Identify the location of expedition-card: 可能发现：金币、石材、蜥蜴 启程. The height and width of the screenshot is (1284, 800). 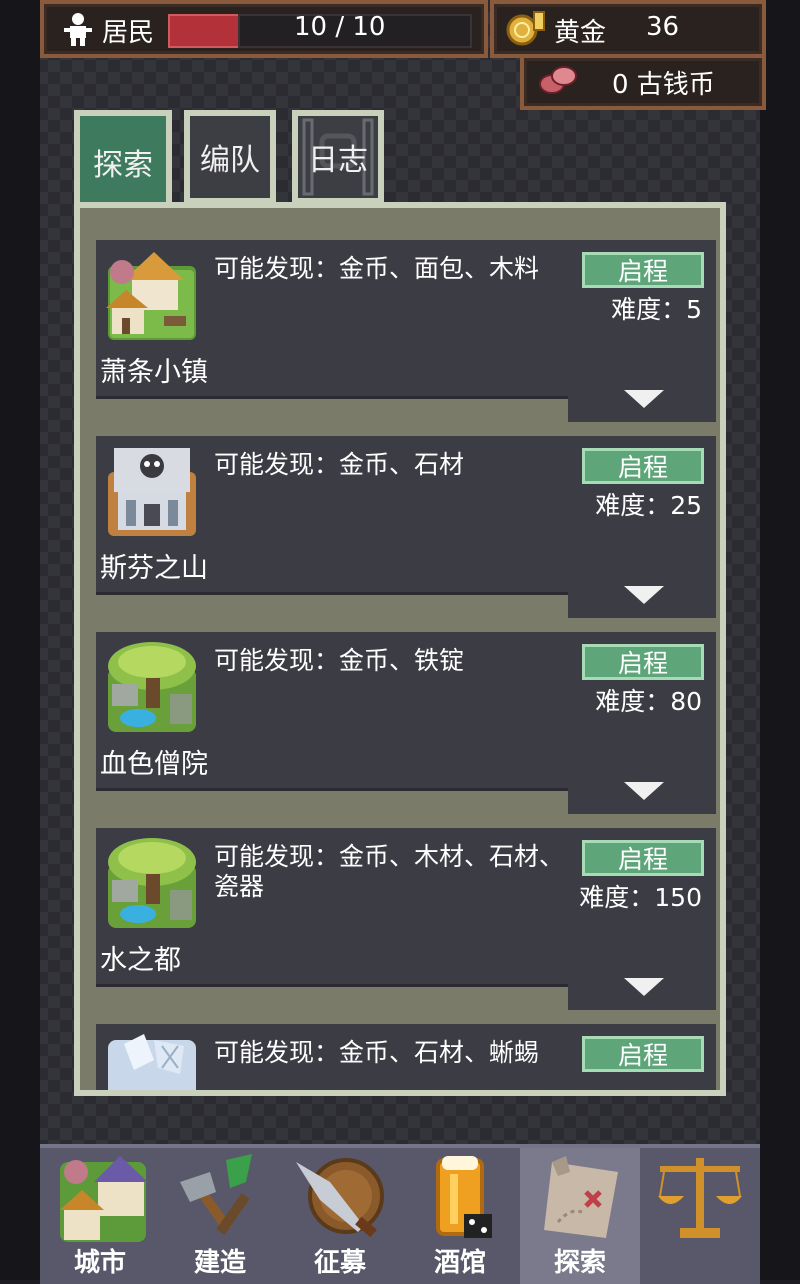
(406, 1057).